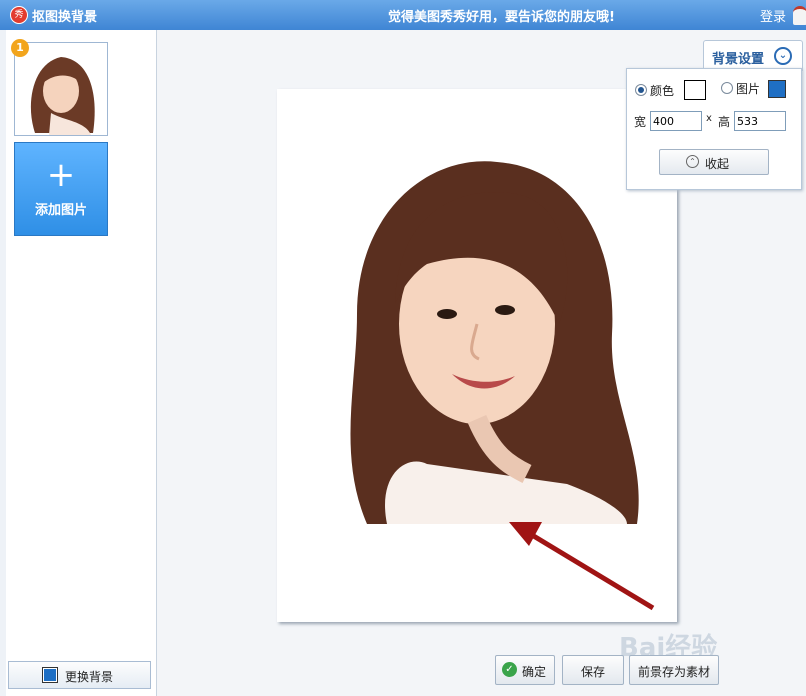 This screenshot has width=806, height=696. I want to click on user-icon, so click(799, 15).